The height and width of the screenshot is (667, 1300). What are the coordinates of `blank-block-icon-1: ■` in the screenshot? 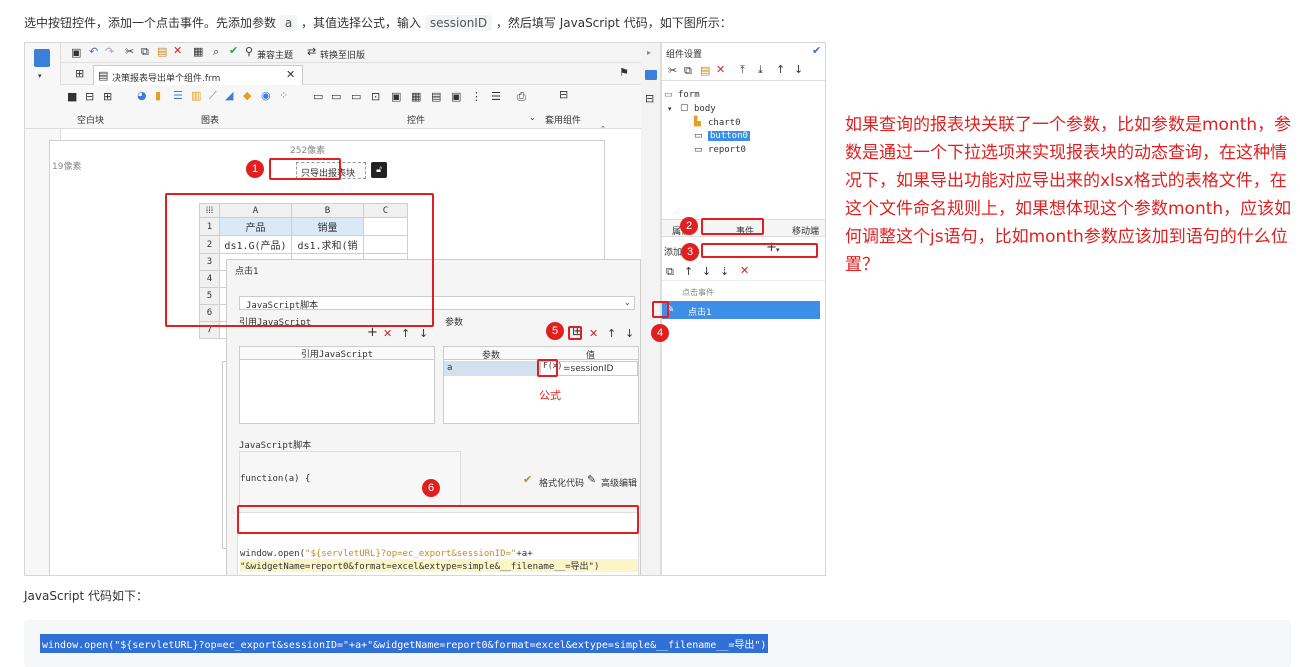 It's located at (72, 97).